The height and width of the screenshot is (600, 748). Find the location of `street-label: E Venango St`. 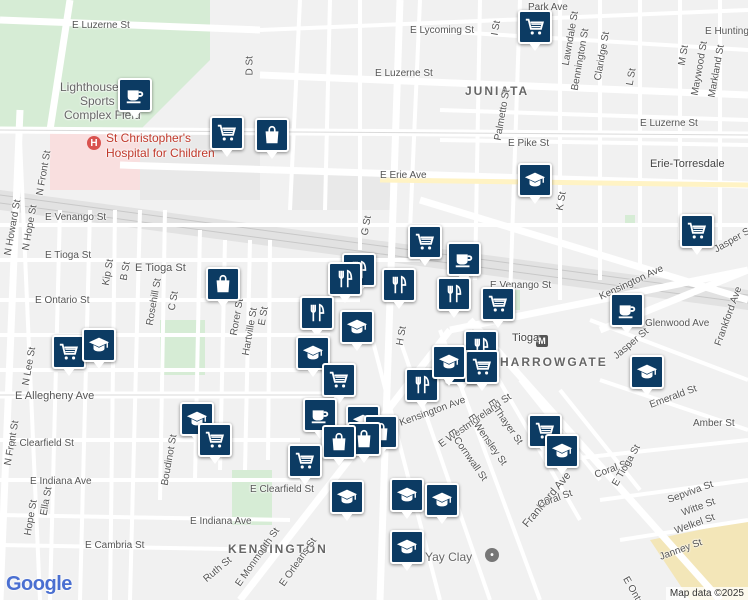

street-label: E Venango St is located at coordinates (76, 217).